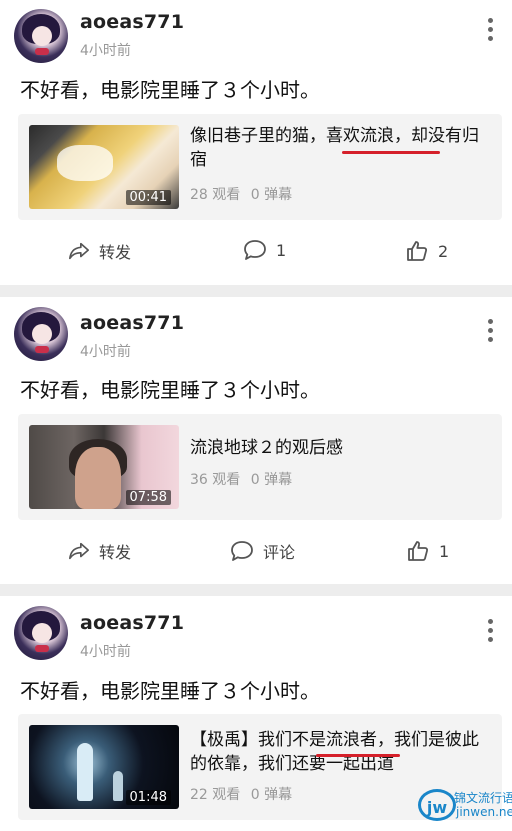 The image size is (512, 831). What do you see at coordinates (215, 480) in the screenshot?
I see `view-count: 36 观看` at bounding box center [215, 480].